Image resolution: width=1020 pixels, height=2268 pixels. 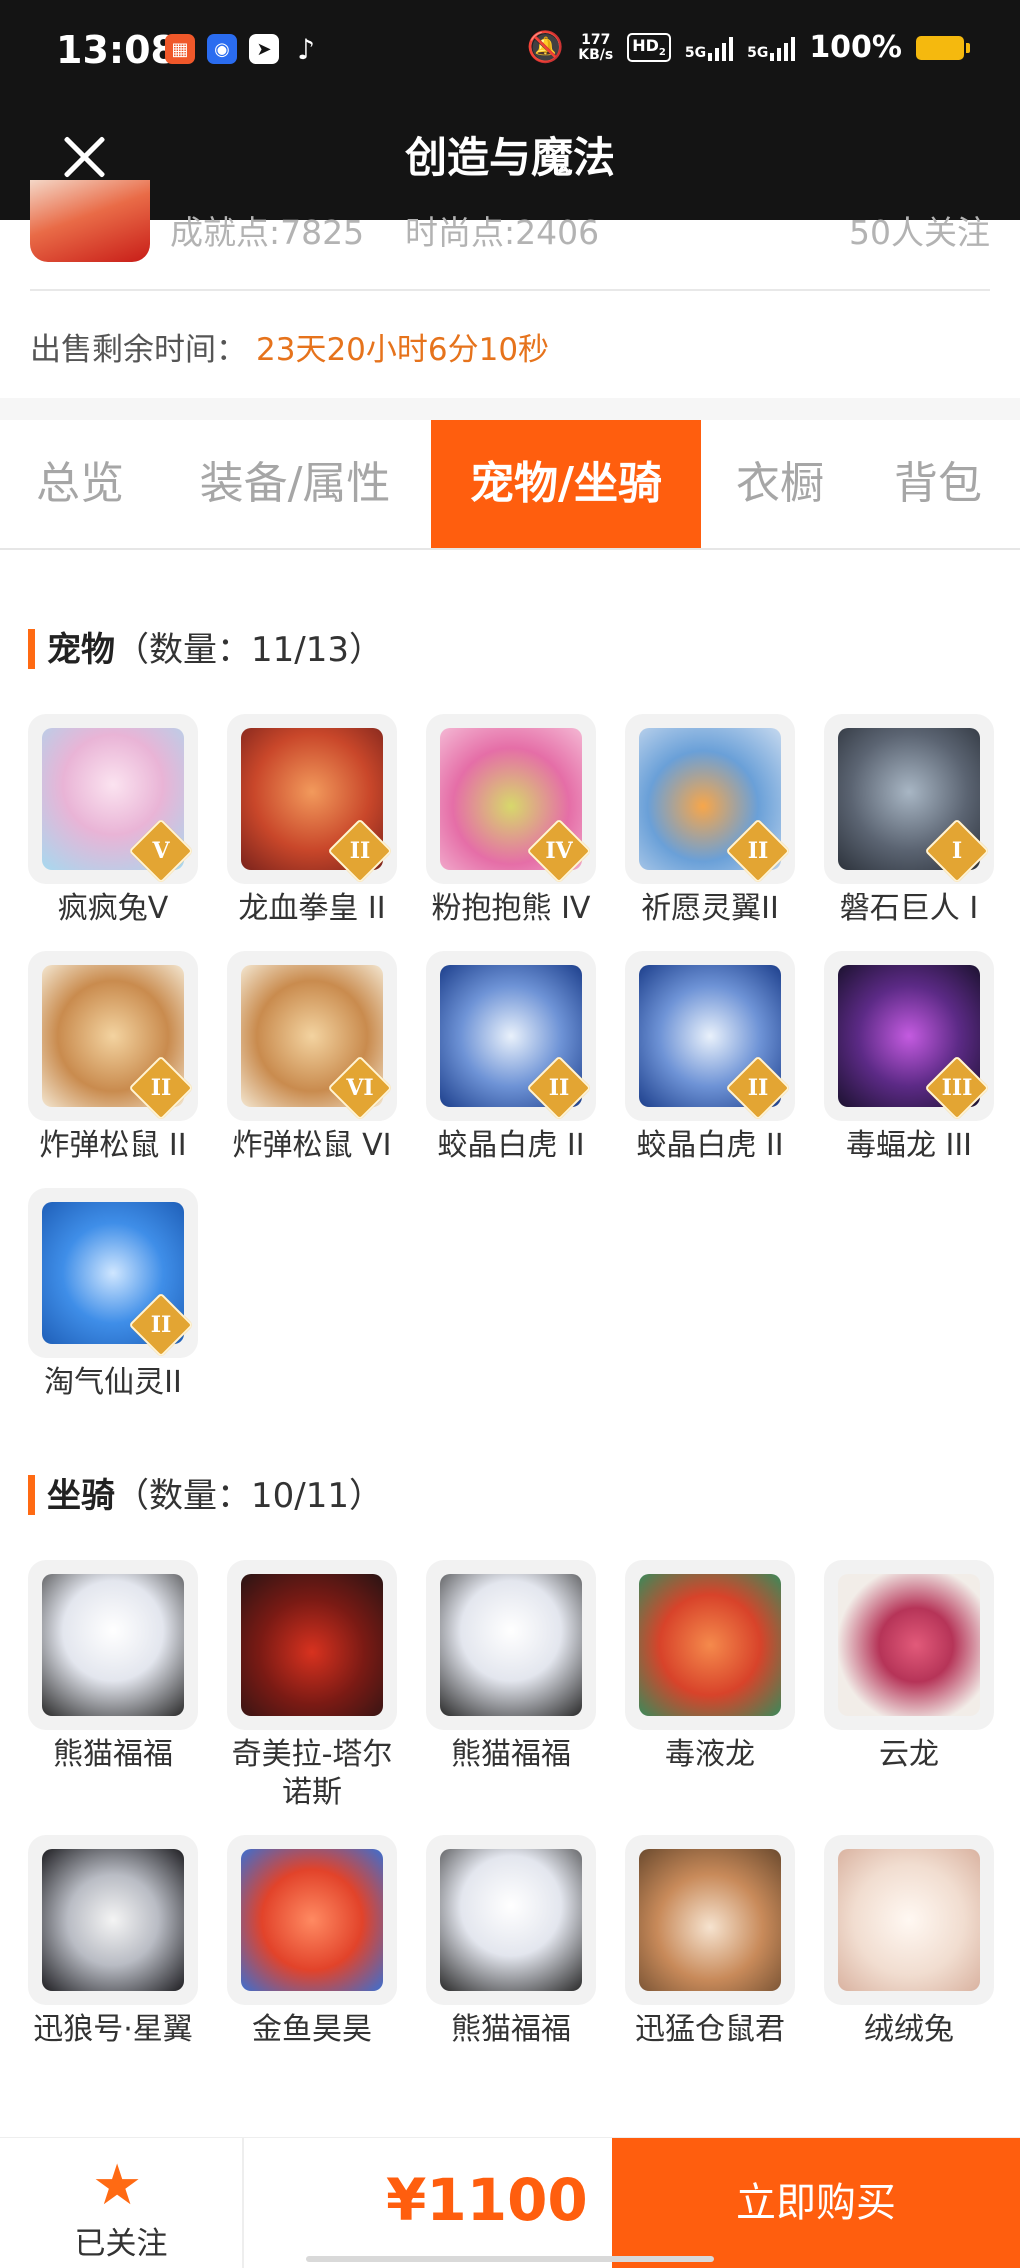 I want to click on system-status: 🔕 177 KB/s HD2 5G 5G 100%, so click(x=748, y=47).